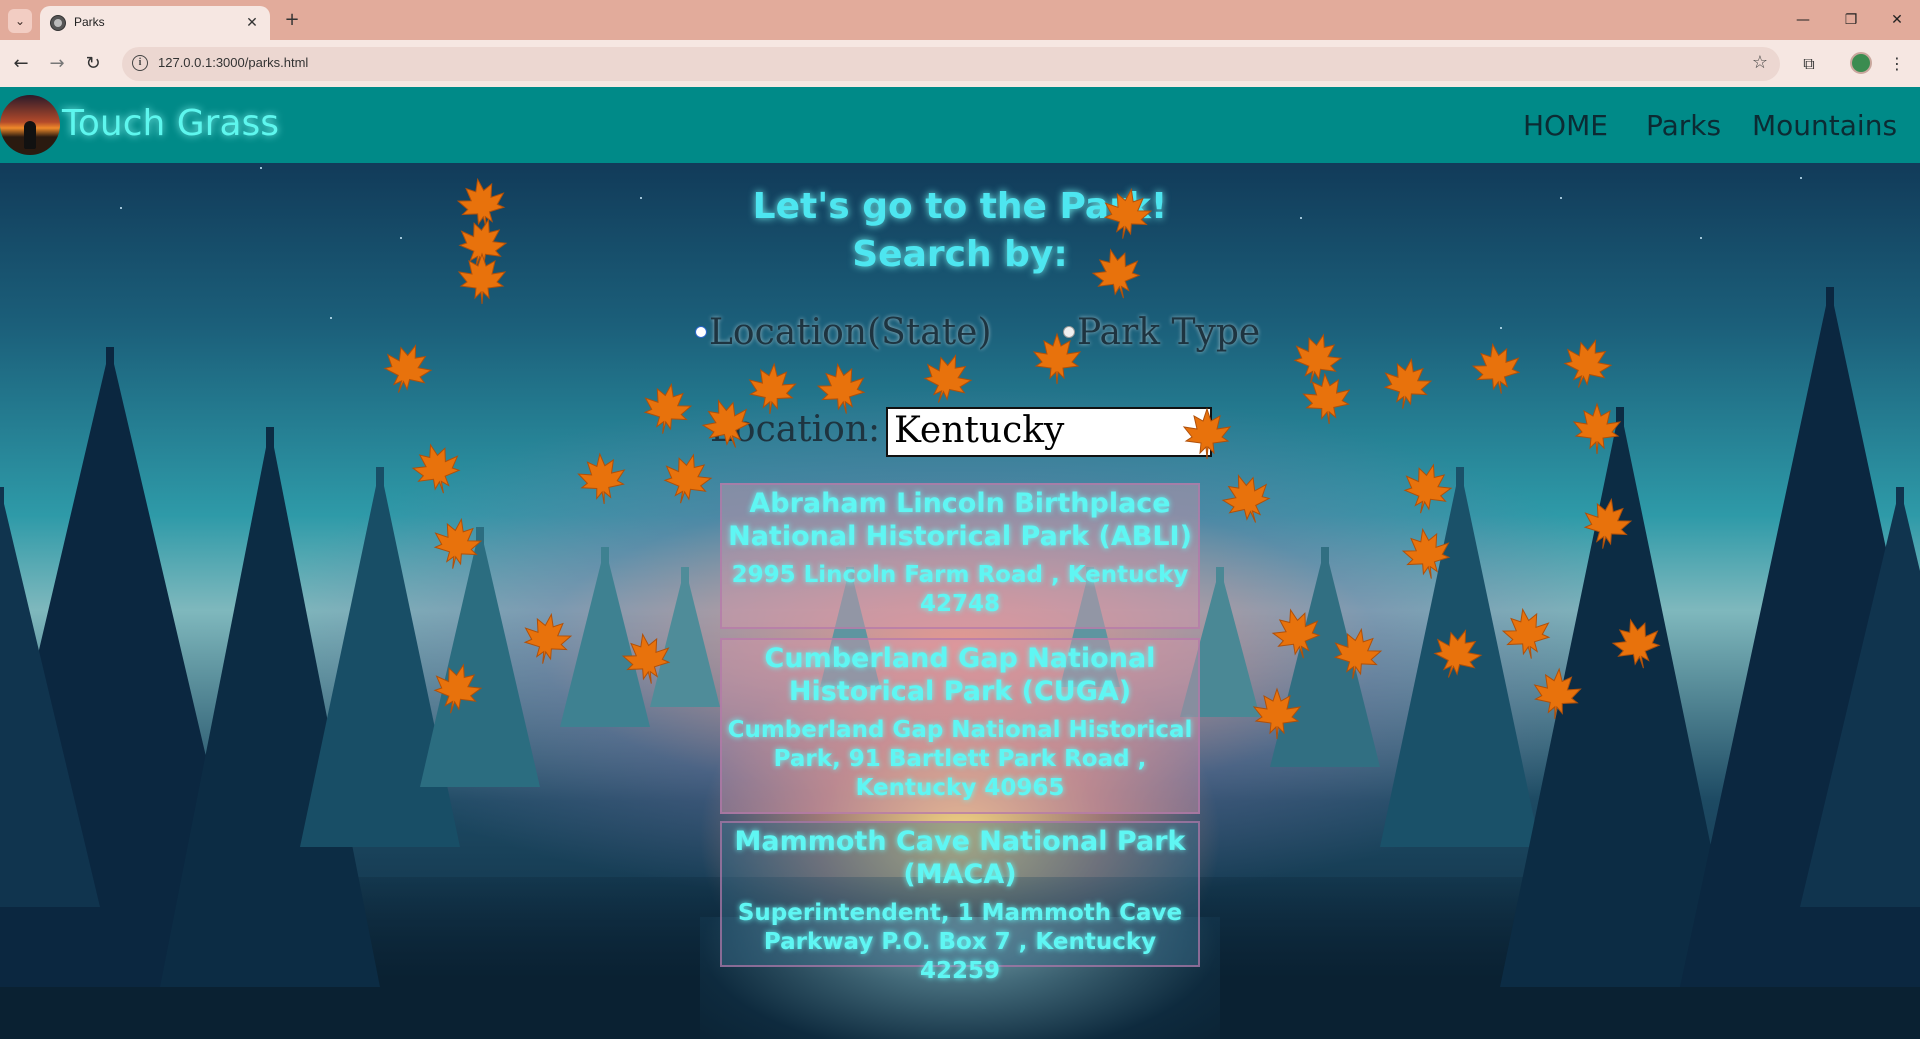  I want to click on back-arrow-icon: ←, so click(21, 64).